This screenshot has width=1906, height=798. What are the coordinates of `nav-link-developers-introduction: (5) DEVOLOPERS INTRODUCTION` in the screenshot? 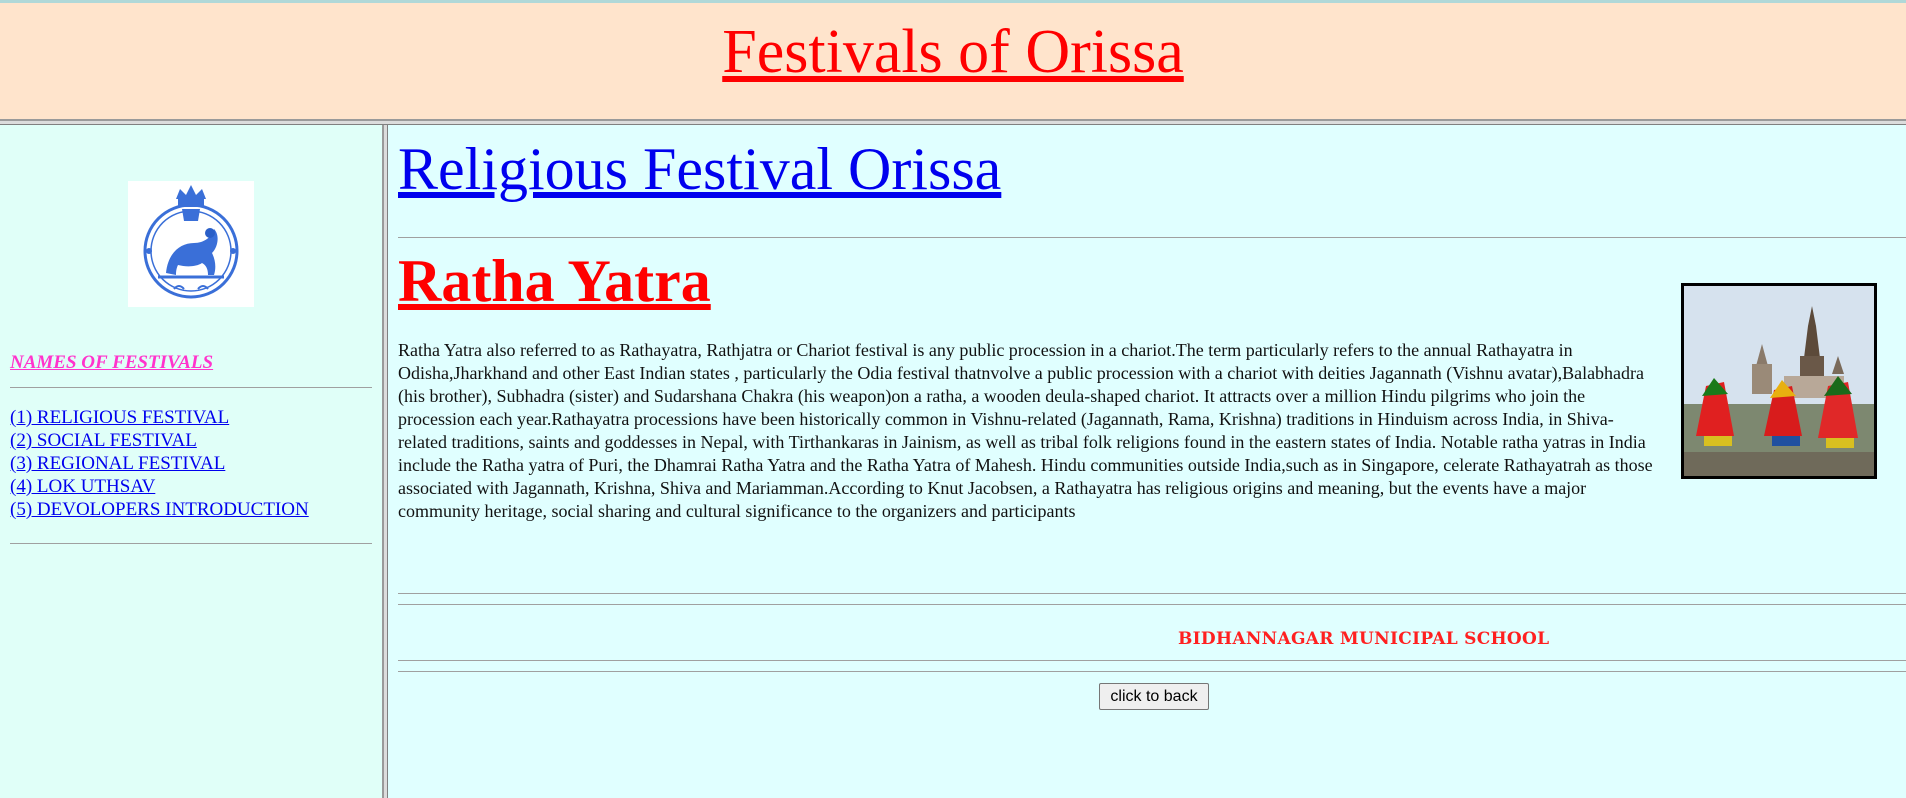 It's located at (159, 509).